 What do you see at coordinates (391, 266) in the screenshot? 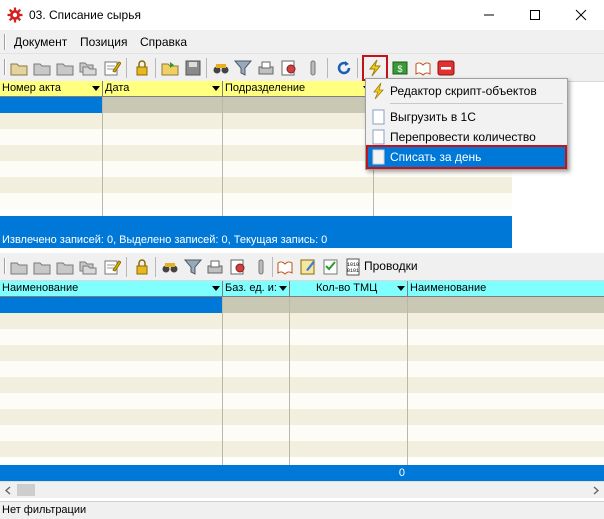
I see `provodki-button: Проводки` at bounding box center [391, 266].